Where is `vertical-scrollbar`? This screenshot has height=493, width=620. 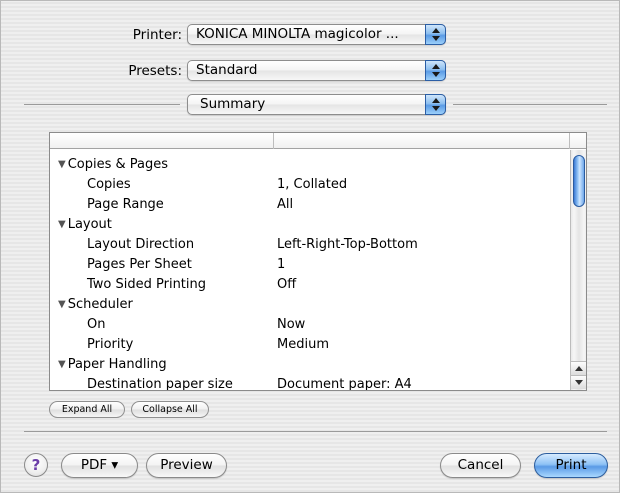 vertical-scrollbar is located at coordinates (578, 270).